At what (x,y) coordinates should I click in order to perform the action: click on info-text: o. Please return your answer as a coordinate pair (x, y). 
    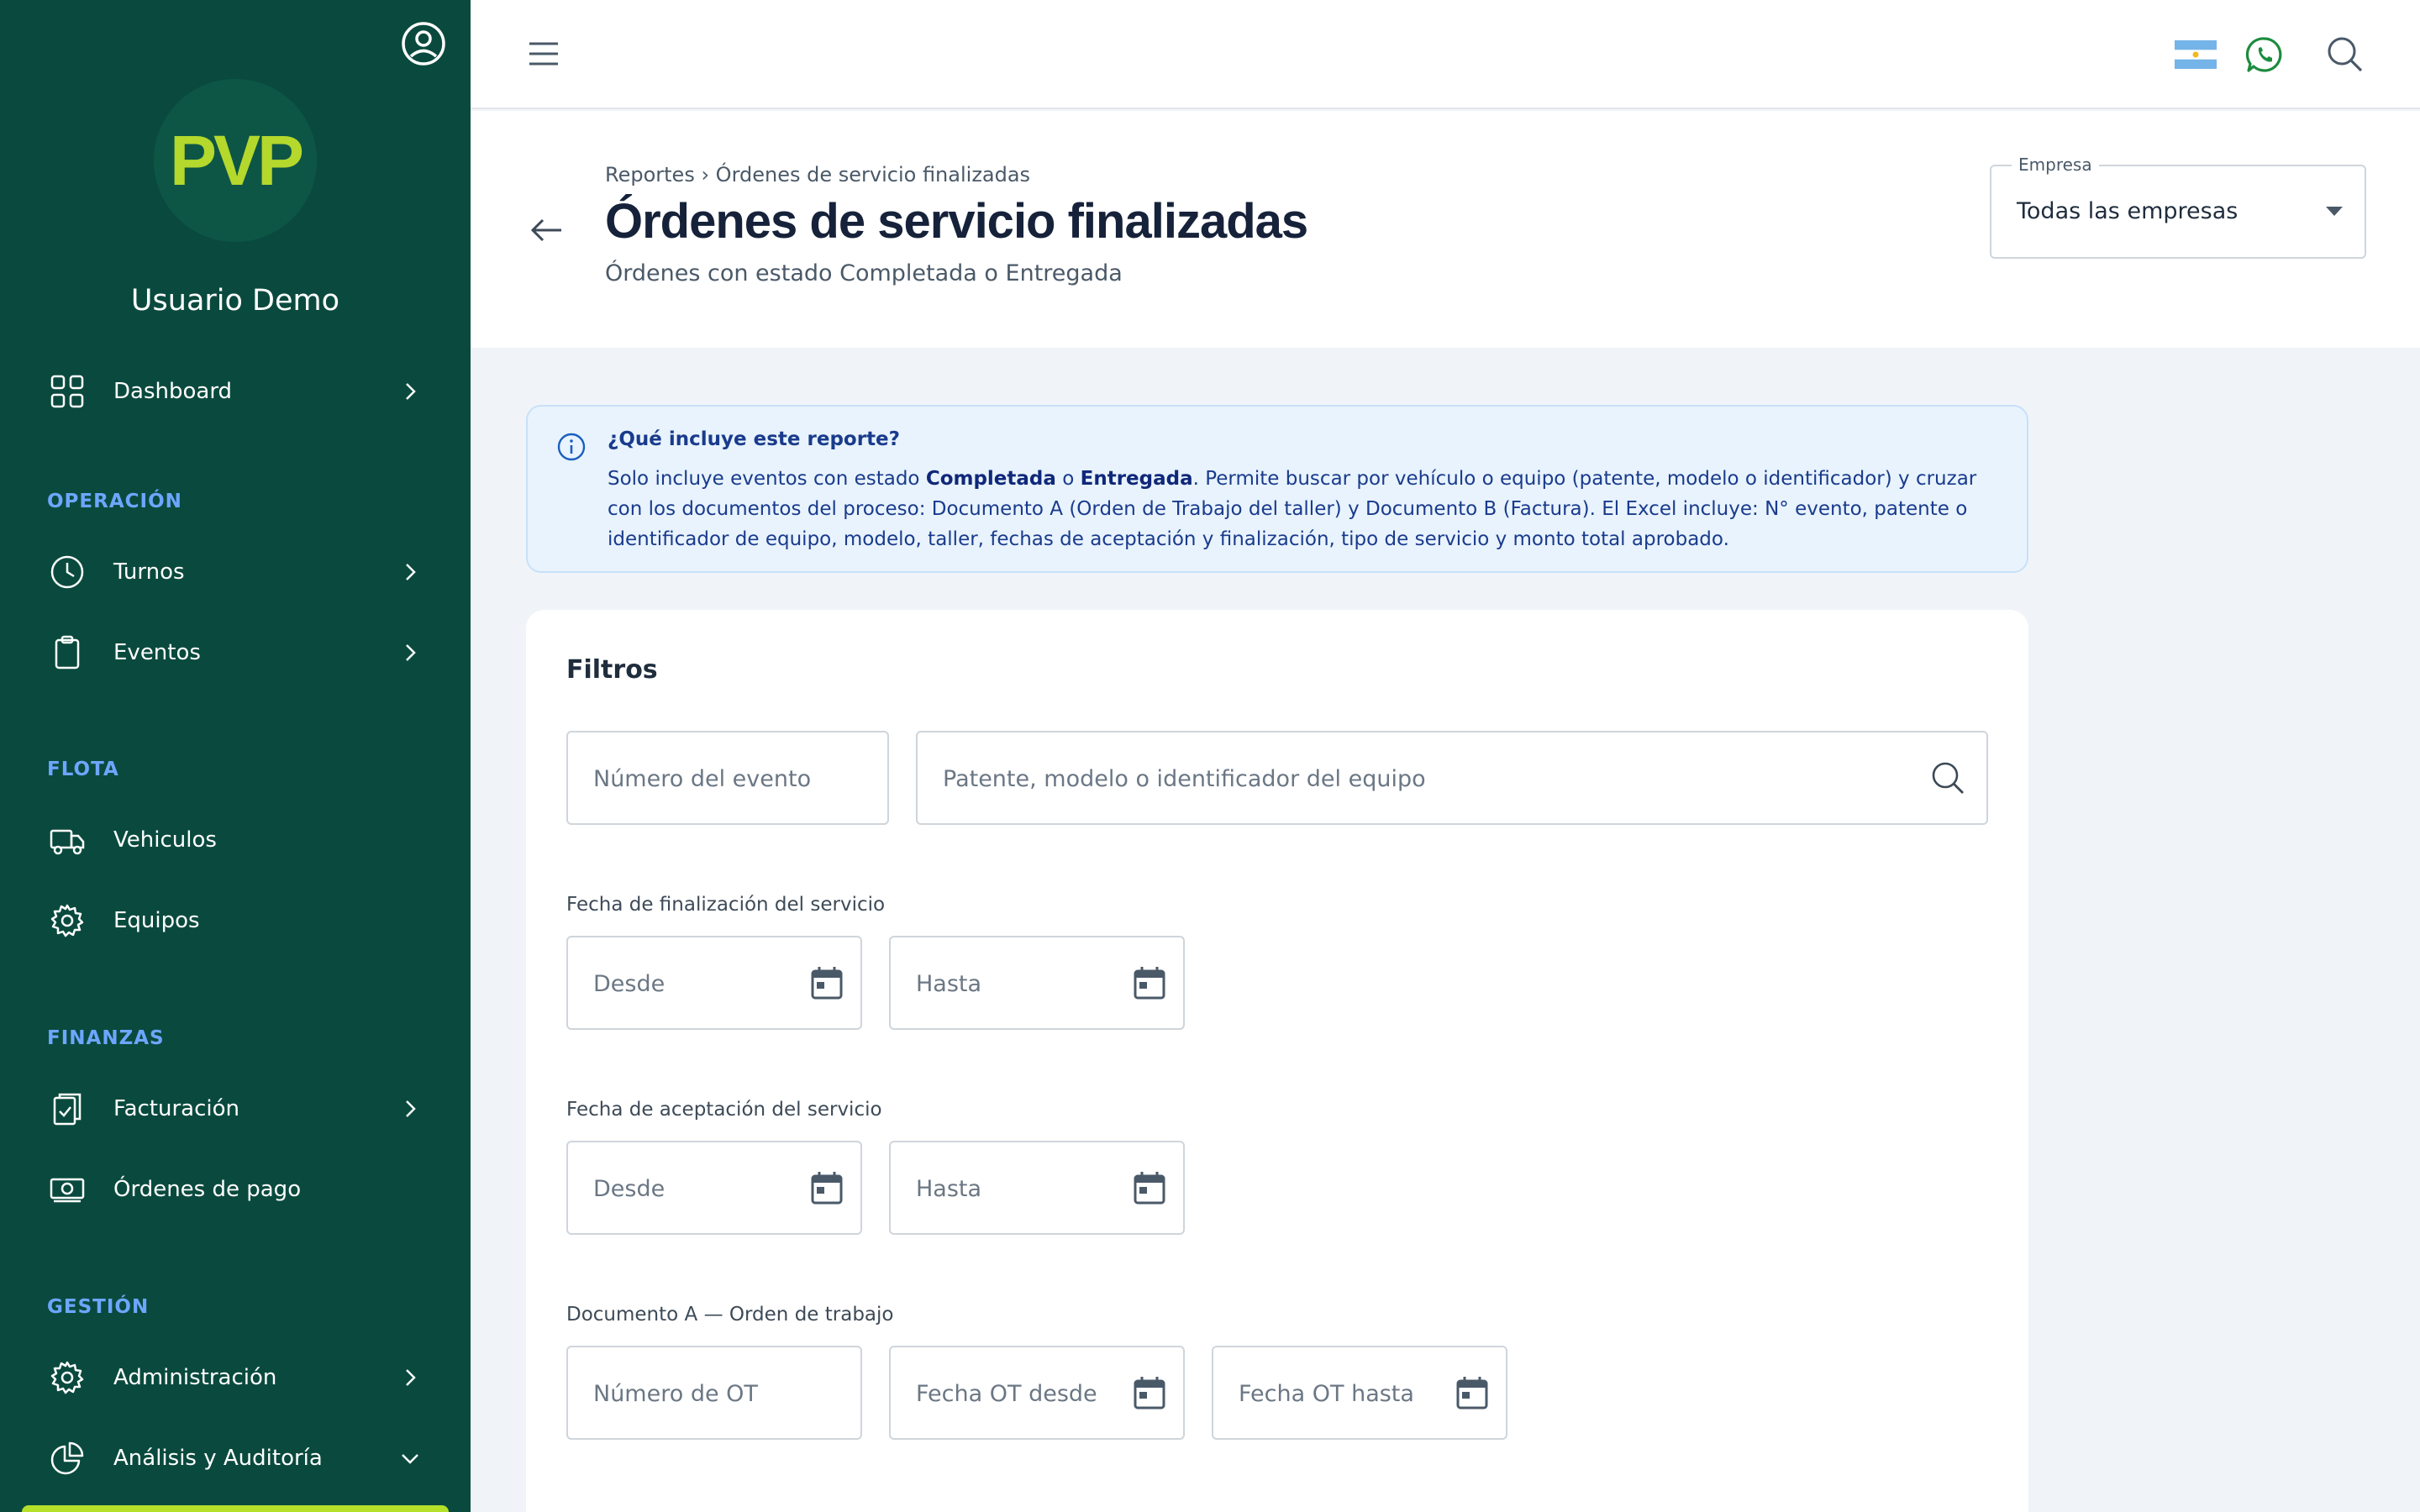
    Looking at the image, I should click on (1068, 479).